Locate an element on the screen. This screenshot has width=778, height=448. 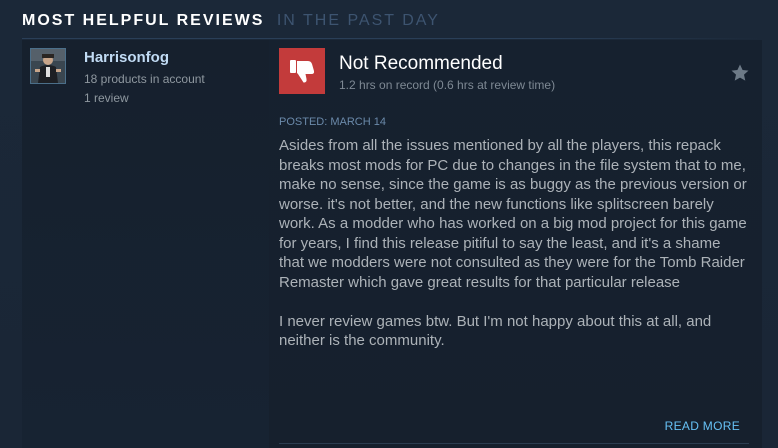
avatar-image is located at coordinates (48, 66).